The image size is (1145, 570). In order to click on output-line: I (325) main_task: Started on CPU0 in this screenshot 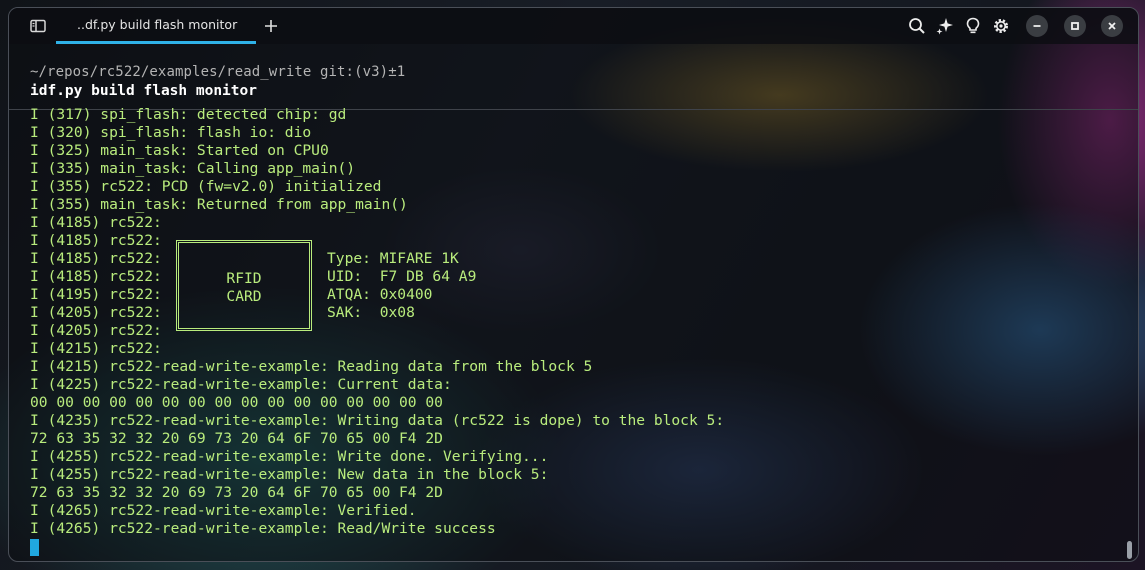, I will do `click(179, 150)`.